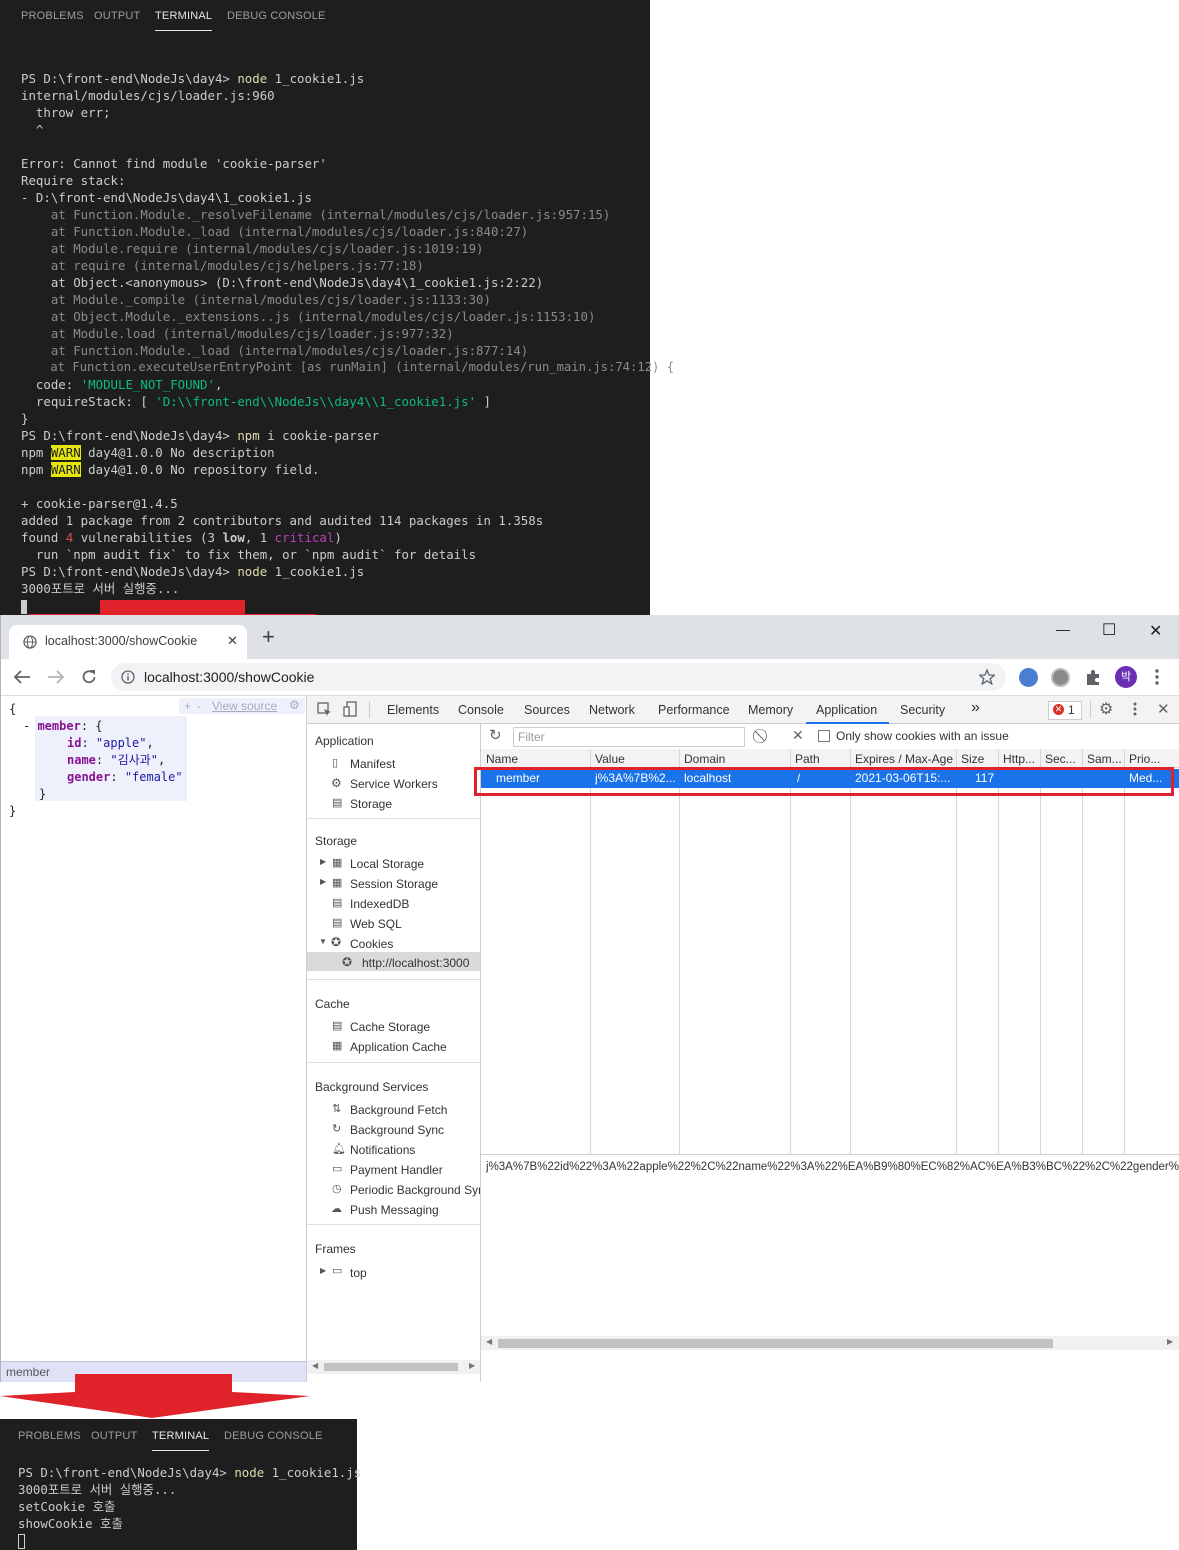 The image size is (1179, 1550). I want to click on maximize-icon: ☐, so click(1109, 630).